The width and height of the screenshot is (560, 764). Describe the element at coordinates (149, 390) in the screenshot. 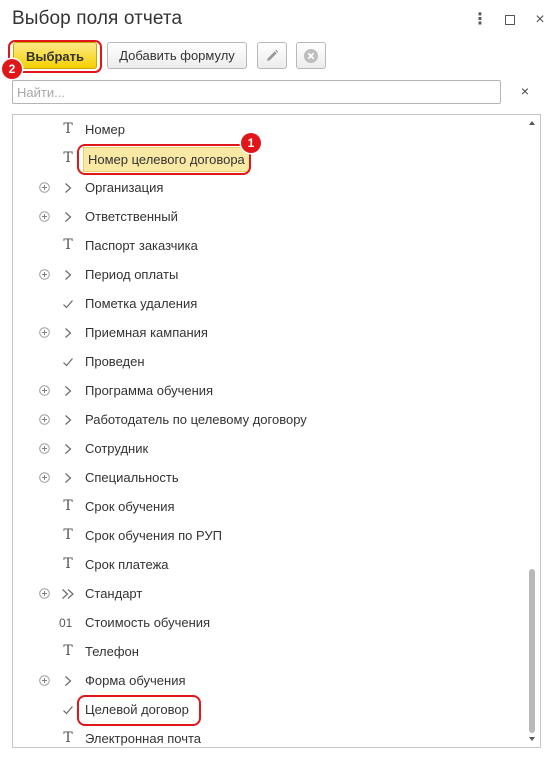

I see `tree-row-label: Программа обучения` at that location.